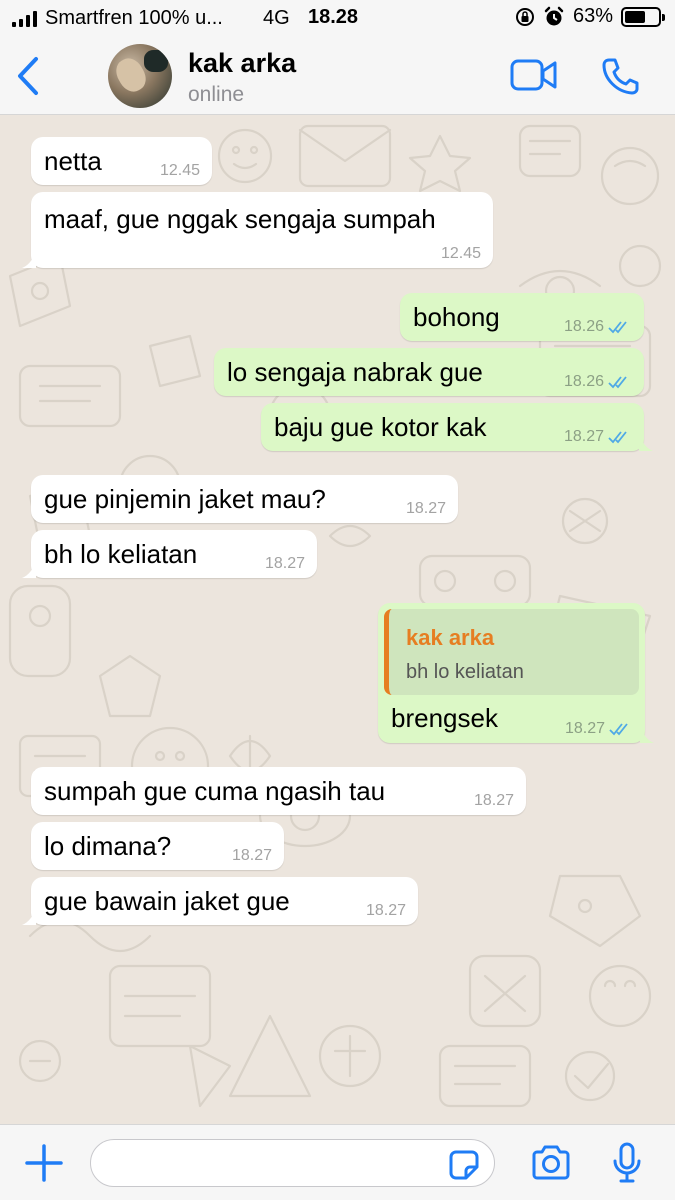 Image resolution: width=675 pixels, height=1200 pixels. I want to click on status-bar: Smartfren 100% u... 4G 18.28 63%, so click(337, 18).